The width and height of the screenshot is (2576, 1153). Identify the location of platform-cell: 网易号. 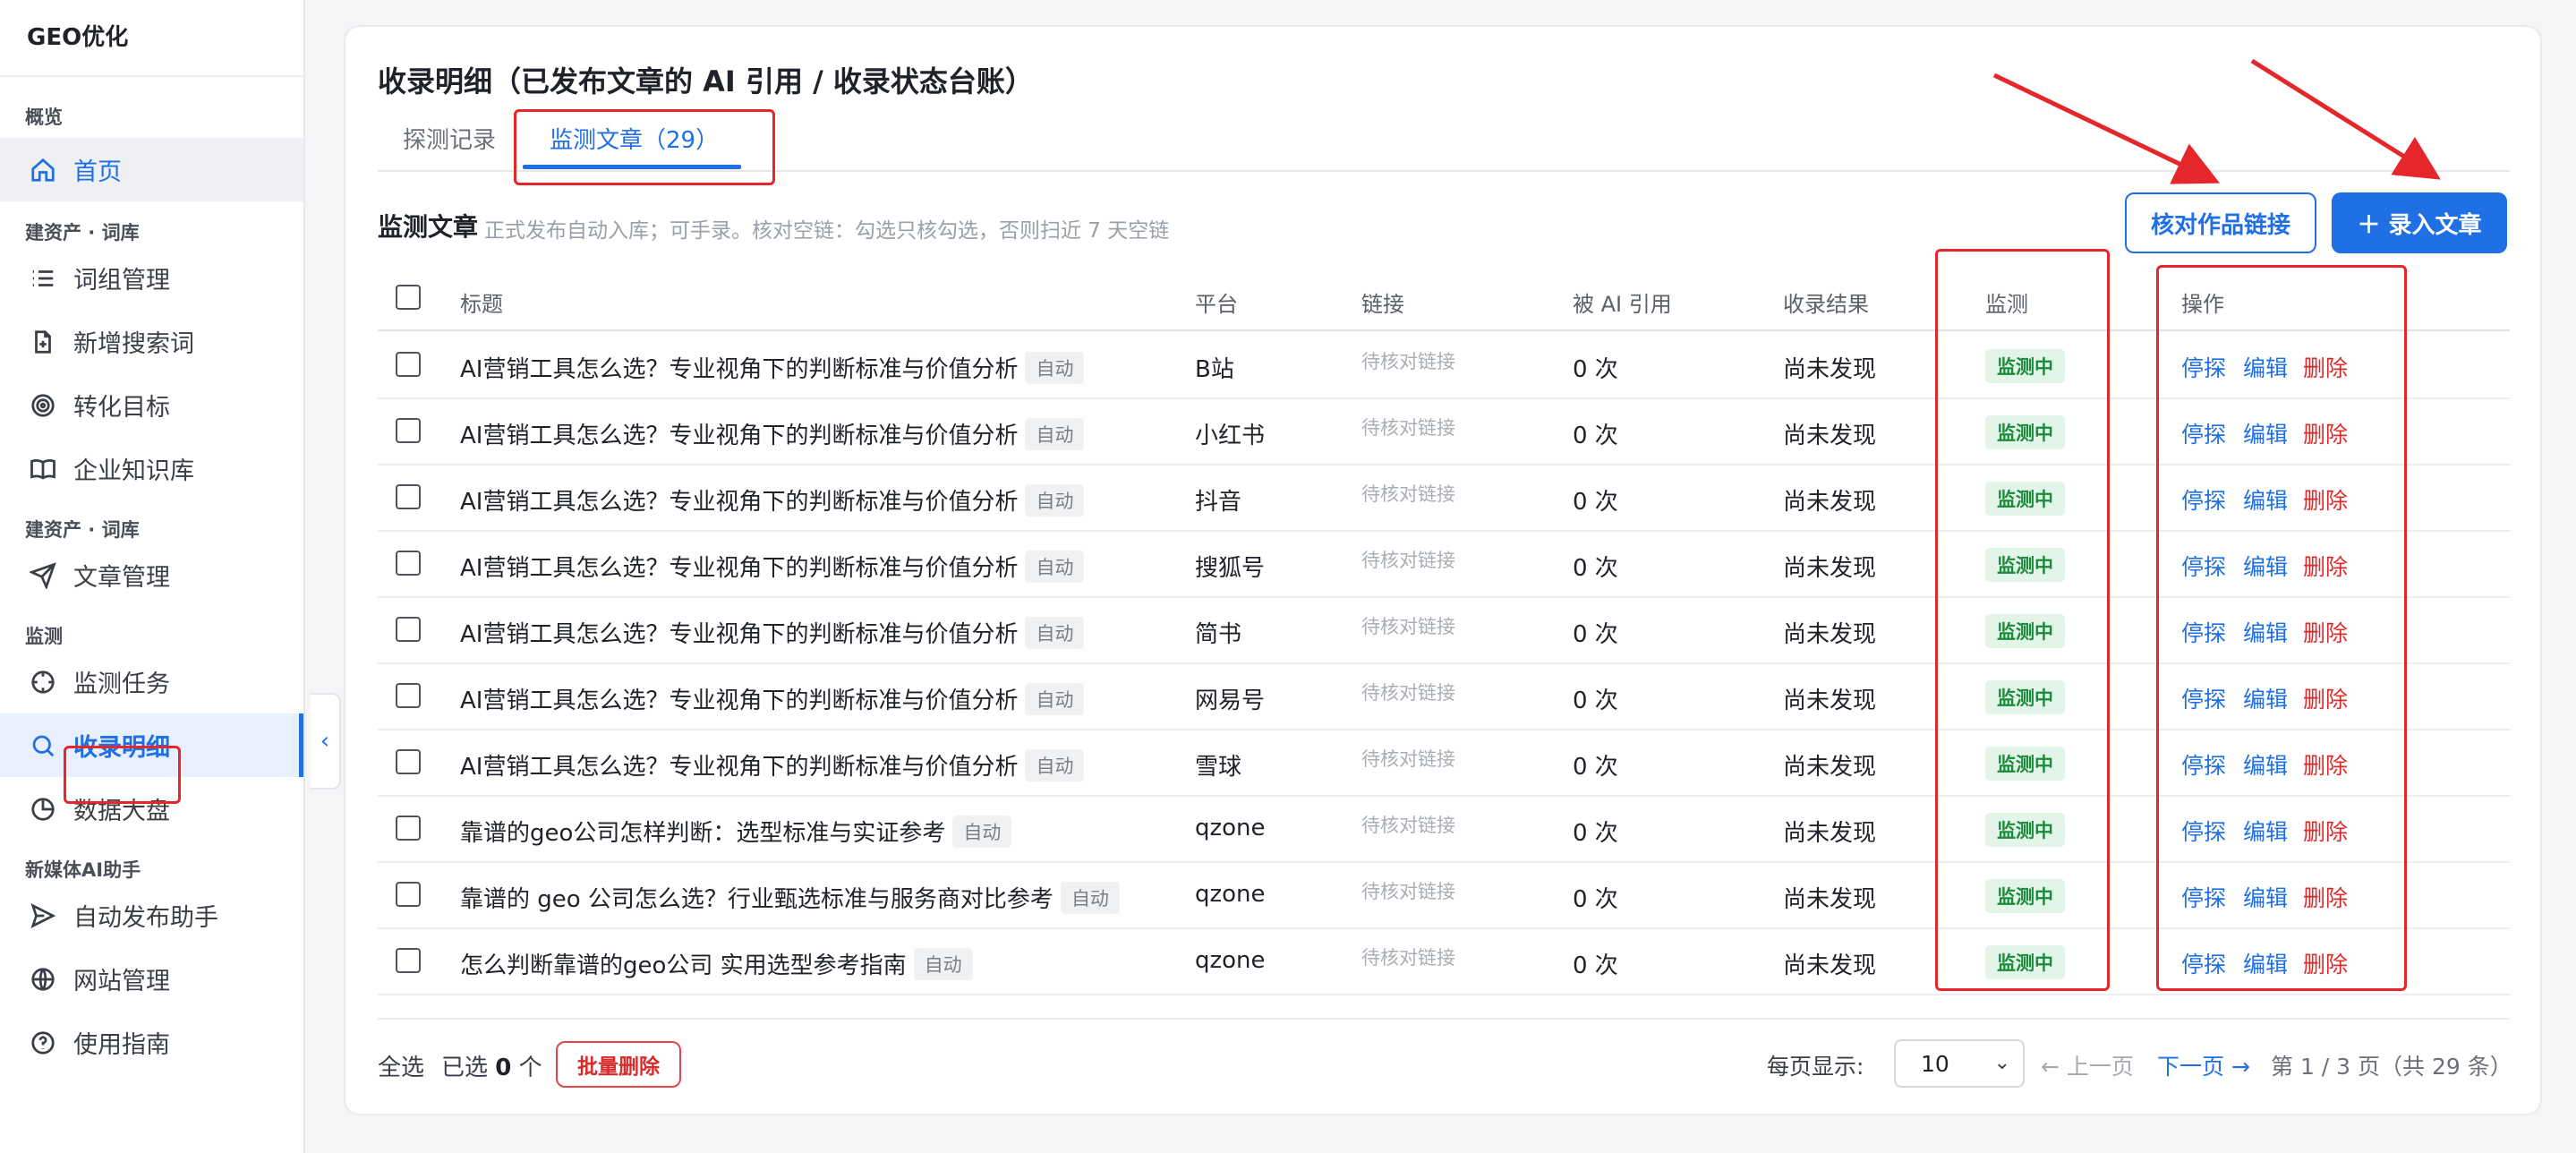
(1230, 701).